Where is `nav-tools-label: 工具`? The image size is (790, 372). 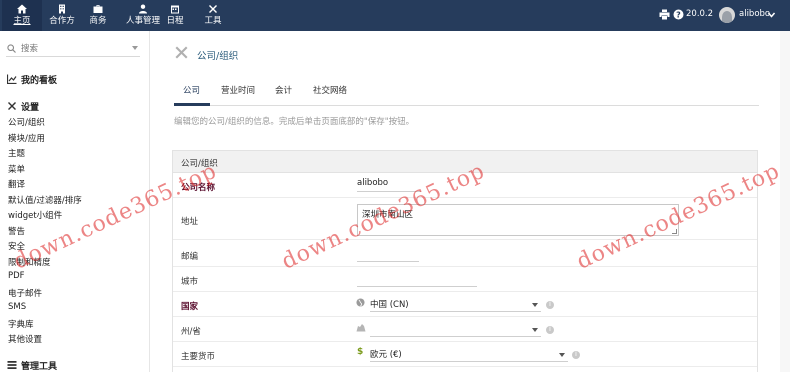
nav-tools-label: 工具 is located at coordinates (213, 21).